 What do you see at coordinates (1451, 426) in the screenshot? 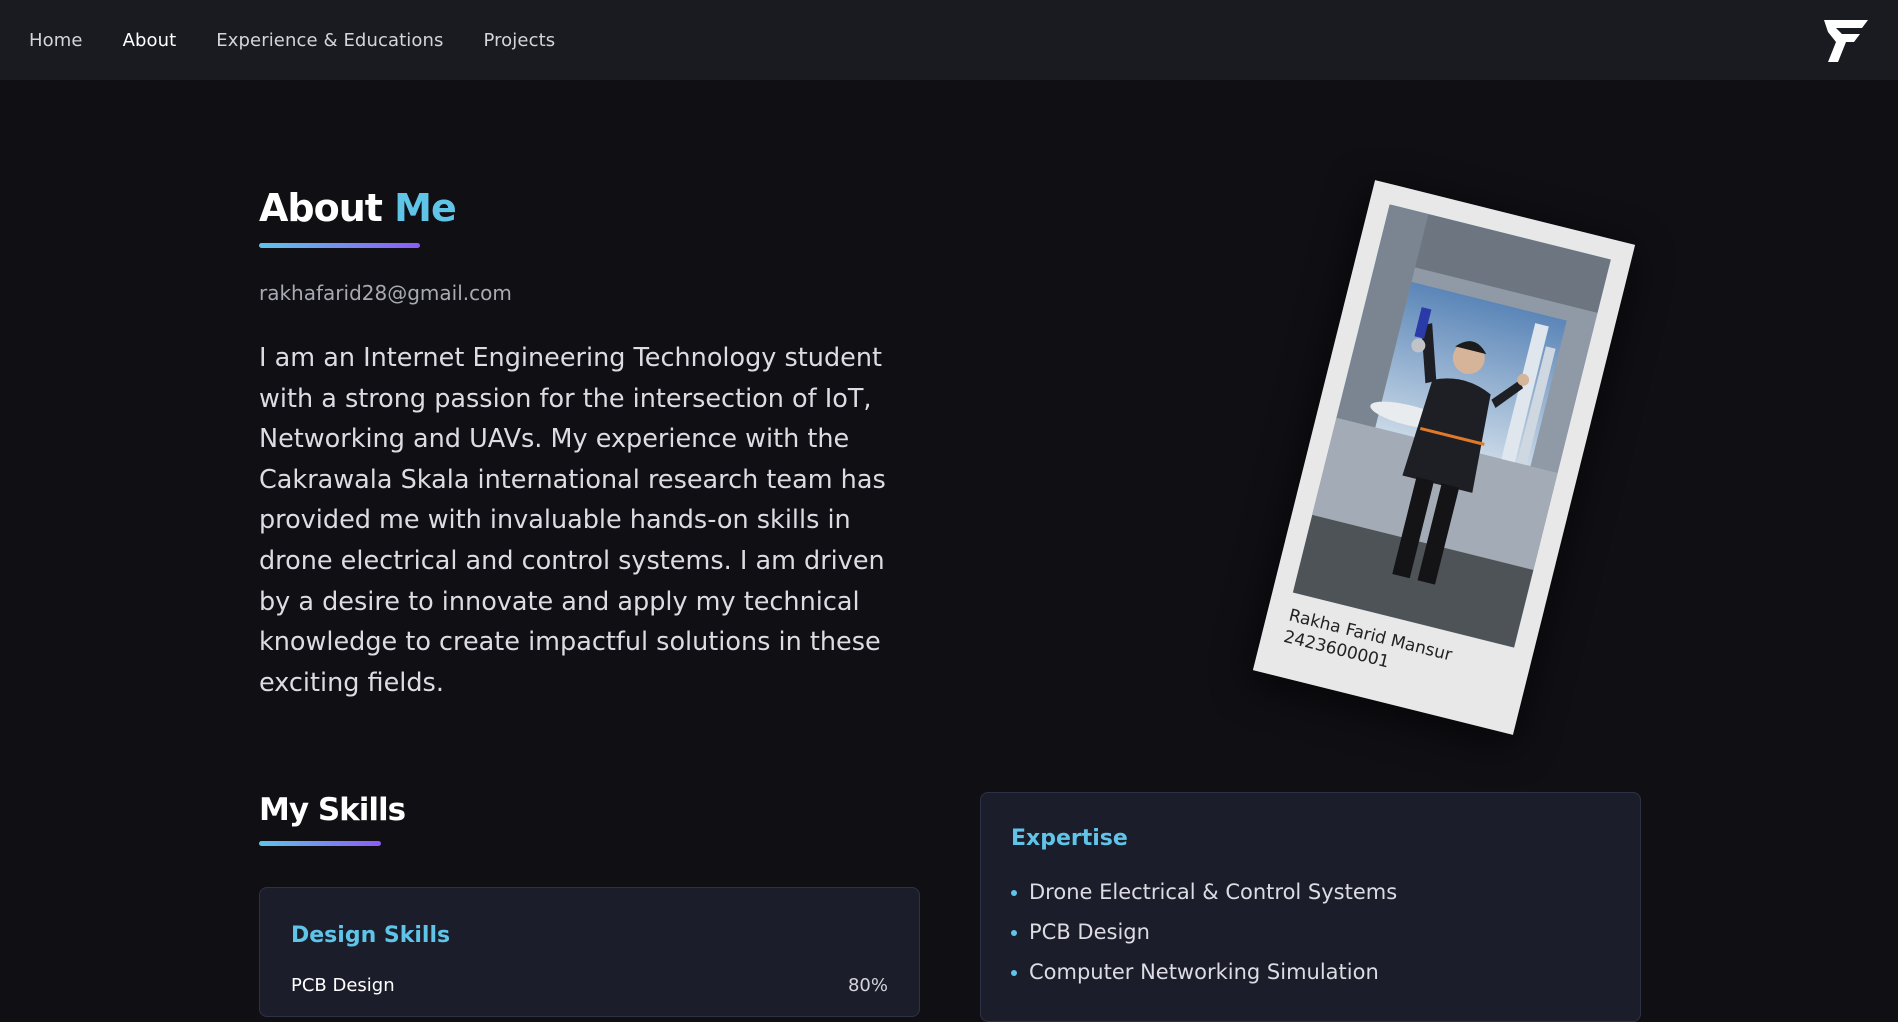
I see `profile-photo` at bounding box center [1451, 426].